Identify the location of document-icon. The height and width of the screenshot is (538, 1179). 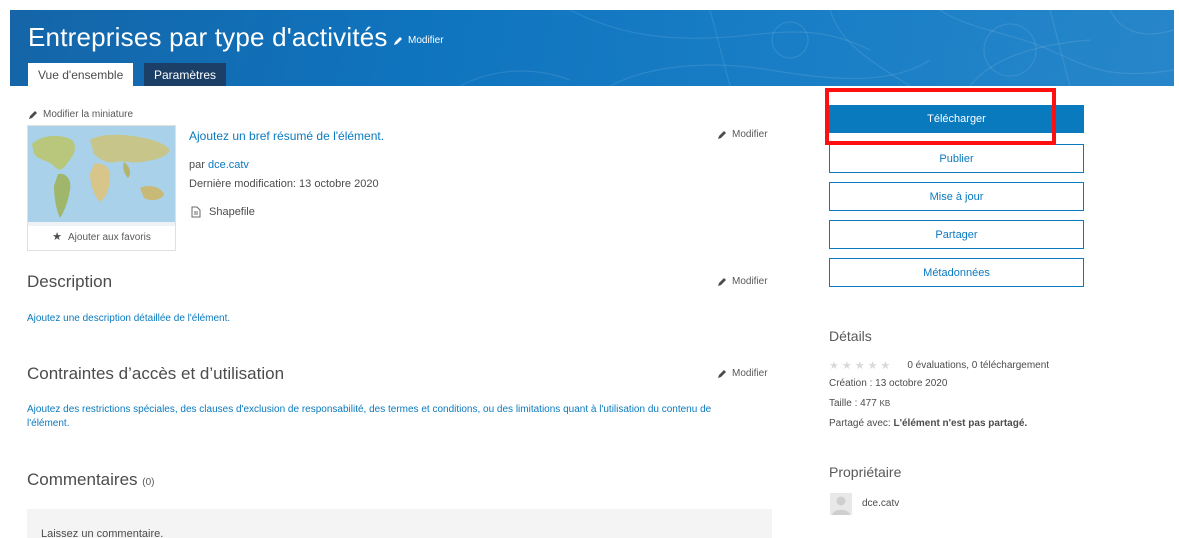
(196, 212).